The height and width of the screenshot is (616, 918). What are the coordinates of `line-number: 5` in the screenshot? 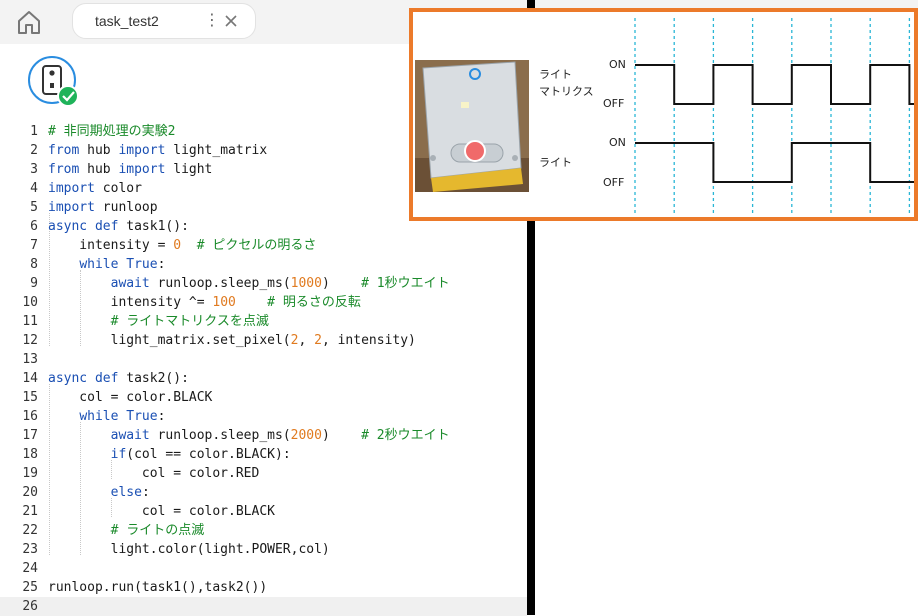 It's located at (34, 207).